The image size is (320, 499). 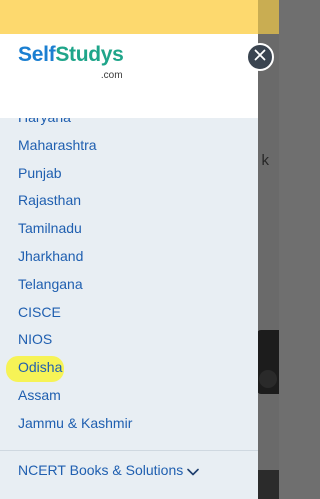 What do you see at coordinates (50, 200) in the screenshot?
I see `menu-item-label: Rajasthan` at bounding box center [50, 200].